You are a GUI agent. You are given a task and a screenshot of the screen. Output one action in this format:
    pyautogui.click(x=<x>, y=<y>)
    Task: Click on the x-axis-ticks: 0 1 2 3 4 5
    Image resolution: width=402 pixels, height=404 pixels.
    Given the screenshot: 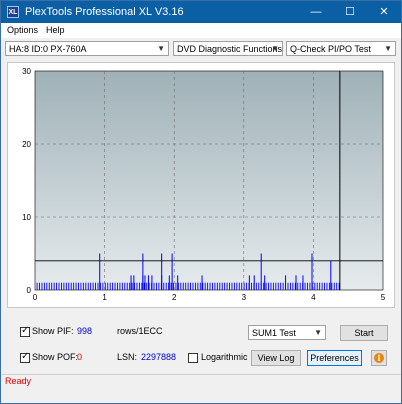 What is the action you would take?
    pyautogui.click(x=209, y=297)
    